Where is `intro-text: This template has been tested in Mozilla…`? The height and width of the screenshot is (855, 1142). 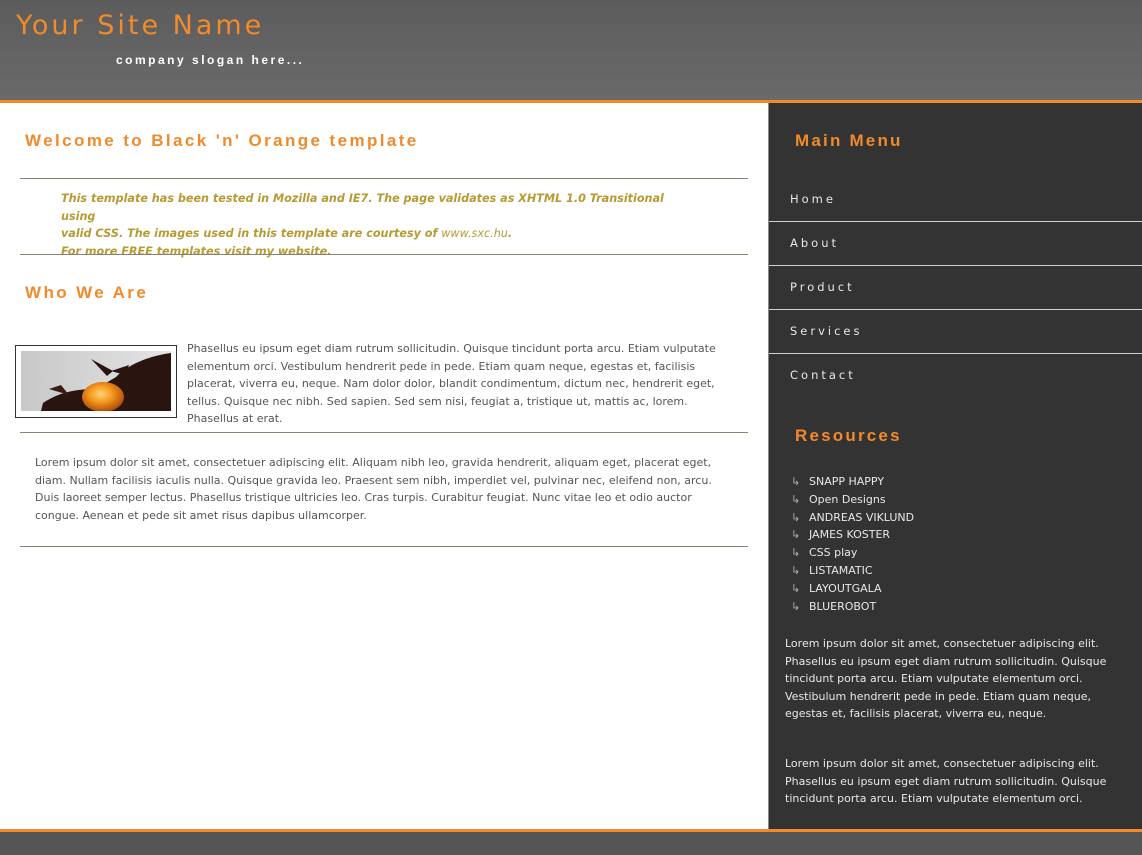 intro-text: This template has been tested in Mozilla… is located at coordinates (362, 225).